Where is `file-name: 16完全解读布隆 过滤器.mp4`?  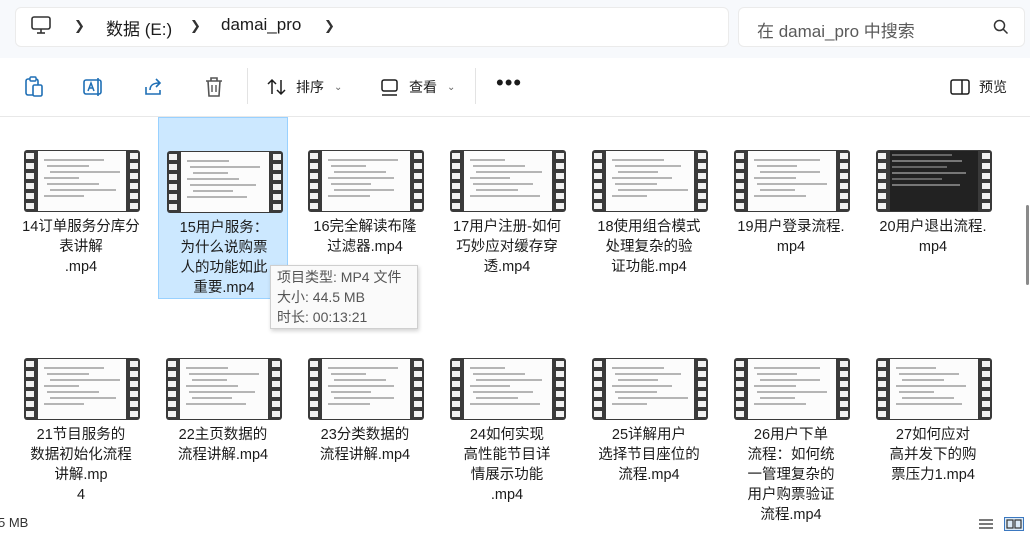
file-name: 16完全解读布隆 过滤器.mp4 is located at coordinates (365, 237).